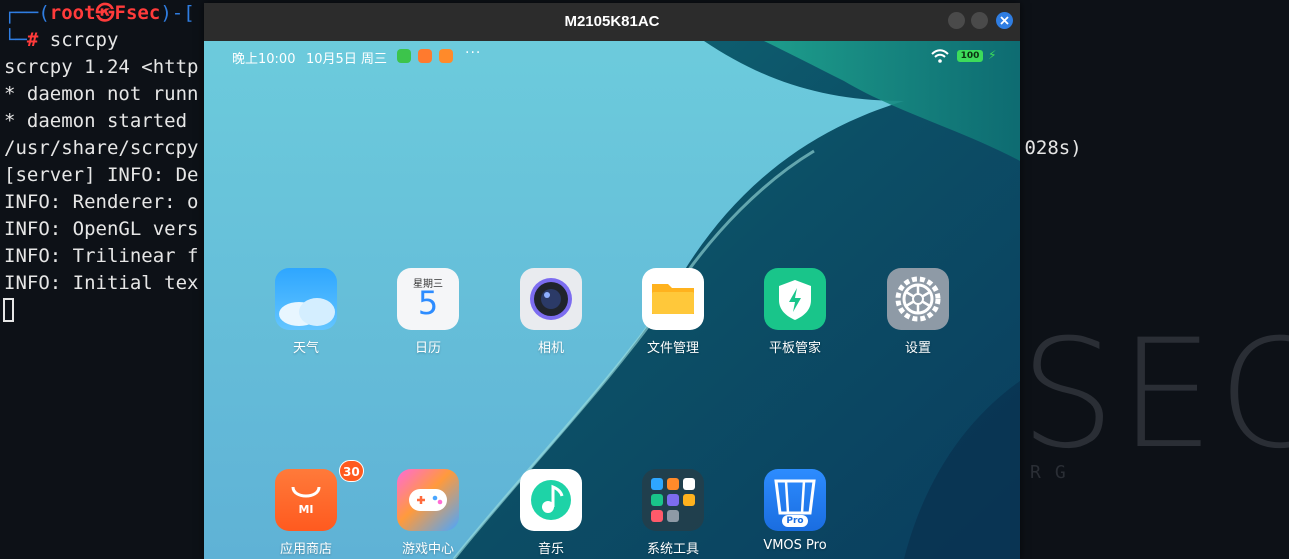  What do you see at coordinates (346, 59) in the screenshot?
I see `status-date: 10月5日 周三` at bounding box center [346, 59].